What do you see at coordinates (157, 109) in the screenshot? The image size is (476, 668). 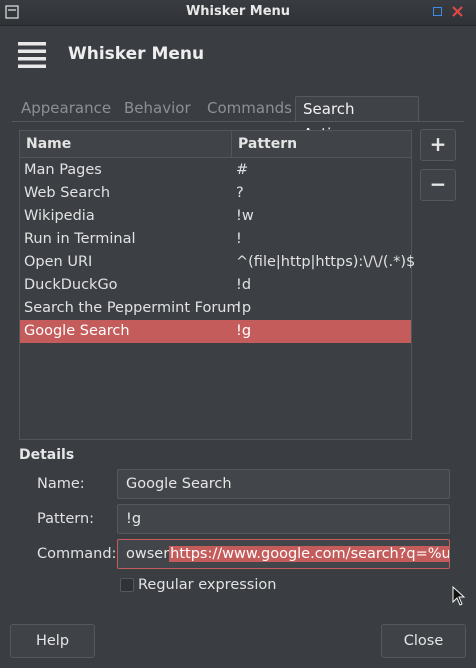 I see `tab-behavior: Behavior` at bounding box center [157, 109].